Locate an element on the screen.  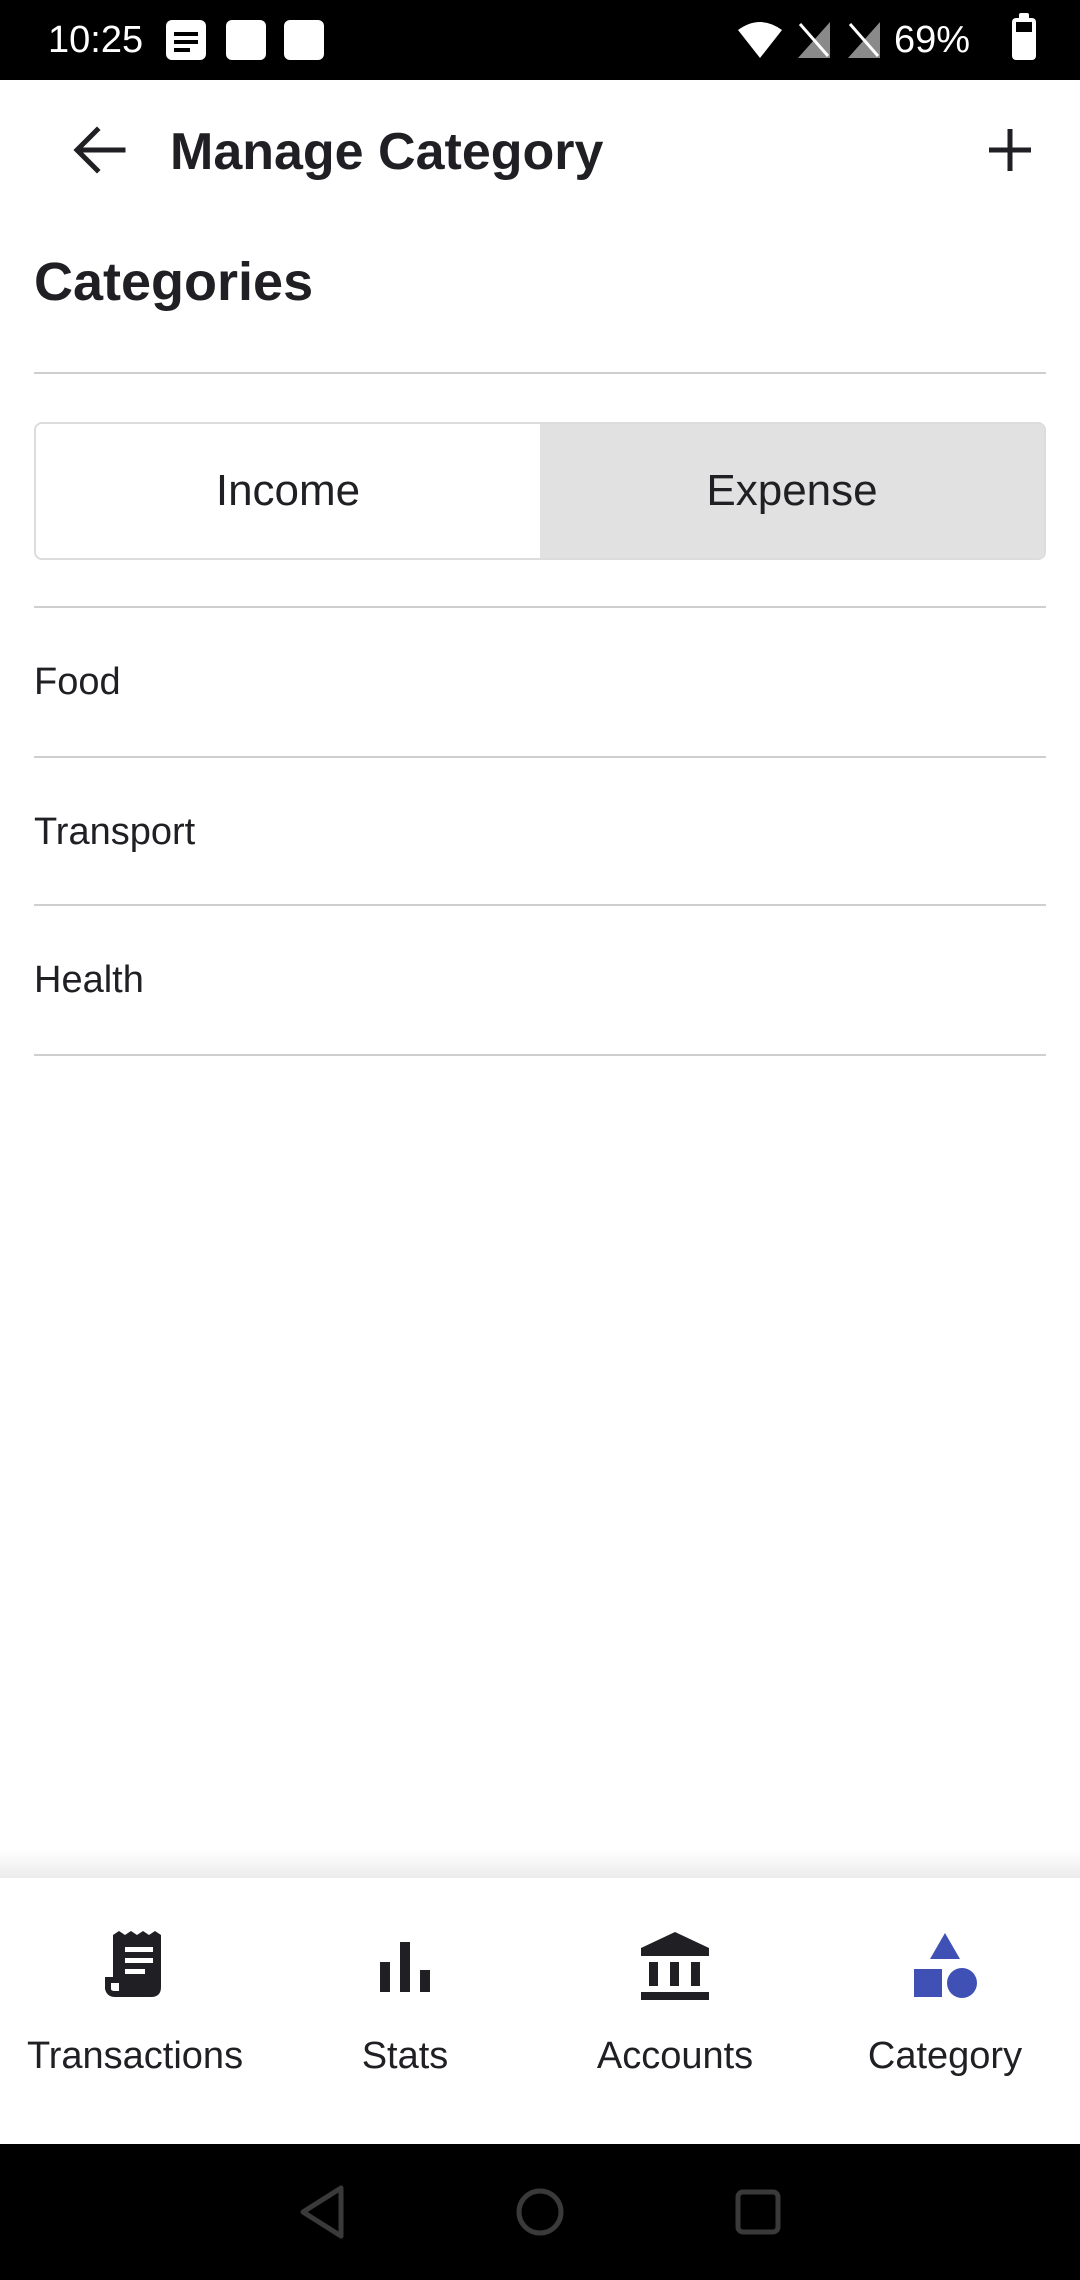
nav-label-transactions: Transactions is located at coordinates (135, 2056).